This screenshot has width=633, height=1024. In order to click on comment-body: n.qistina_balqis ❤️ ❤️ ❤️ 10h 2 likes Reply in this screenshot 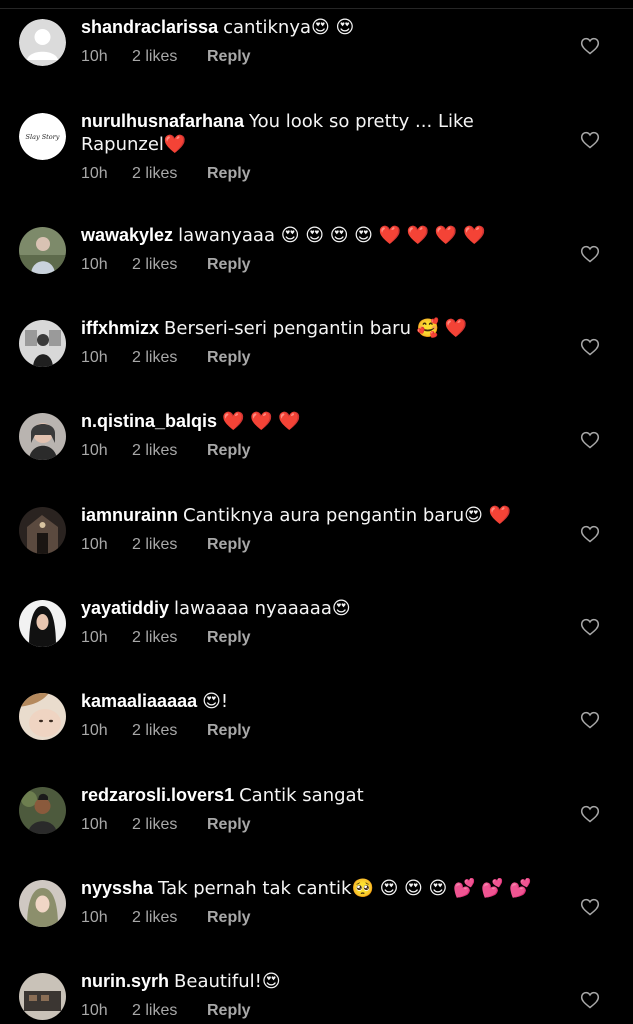, I will do `click(316, 435)`.